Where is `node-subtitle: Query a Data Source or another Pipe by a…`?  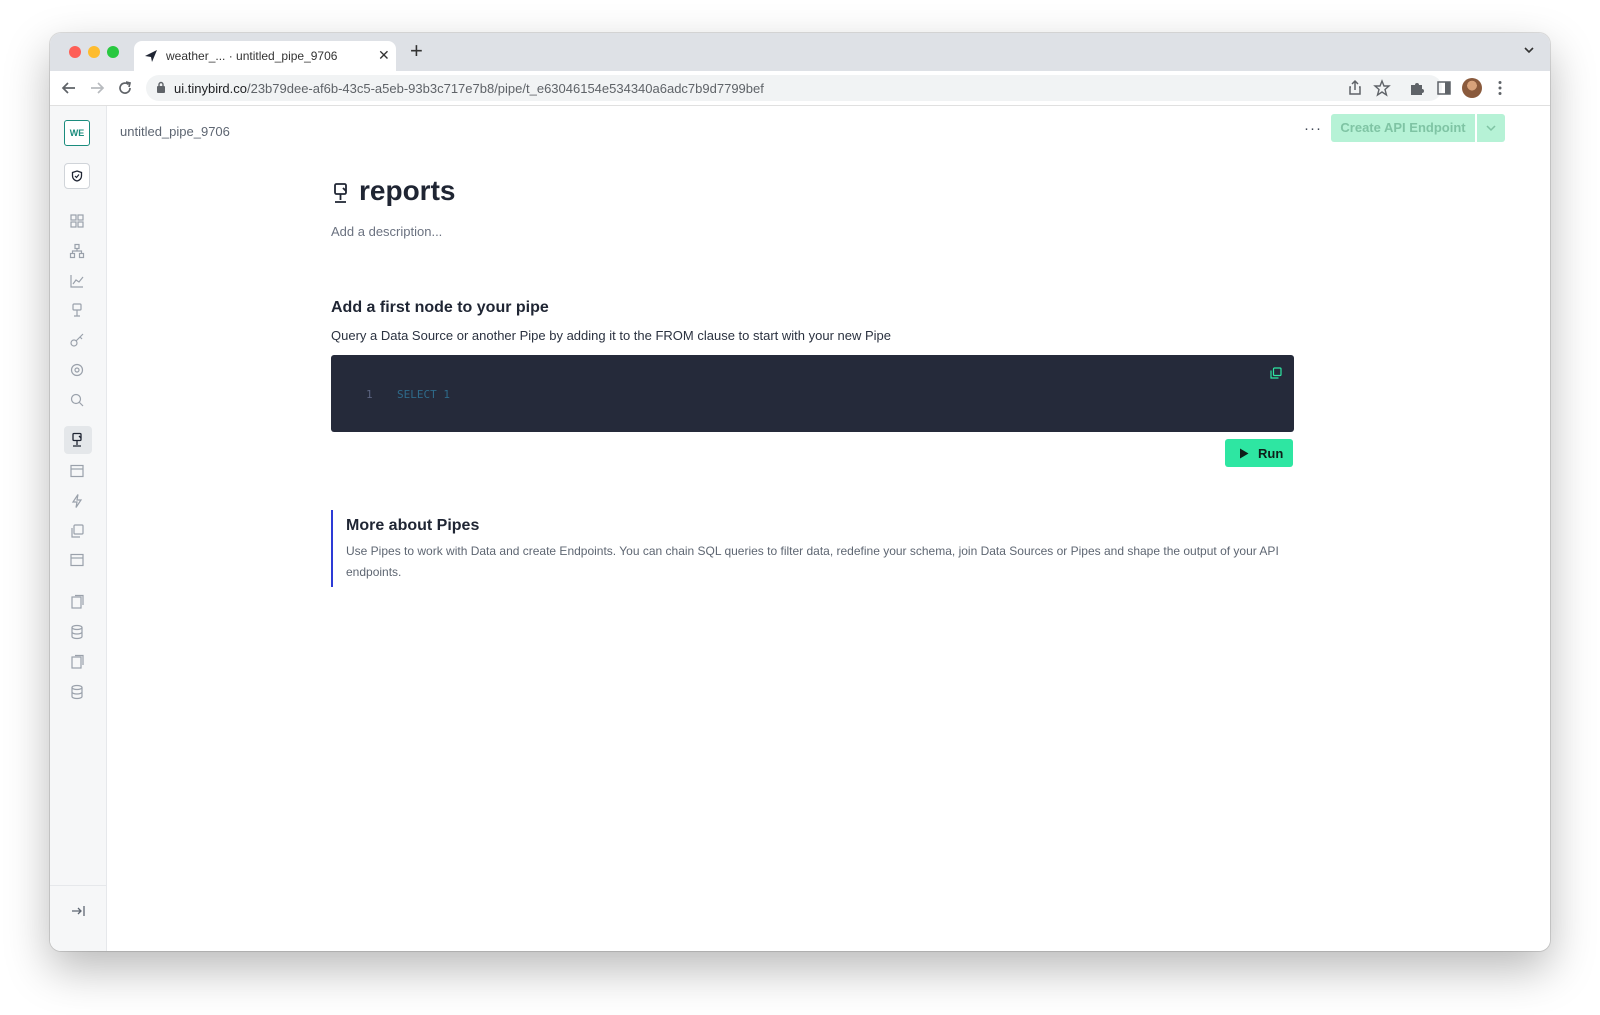
node-subtitle: Query a Data Source or another Pipe by a… is located at coordinates (611, 335).